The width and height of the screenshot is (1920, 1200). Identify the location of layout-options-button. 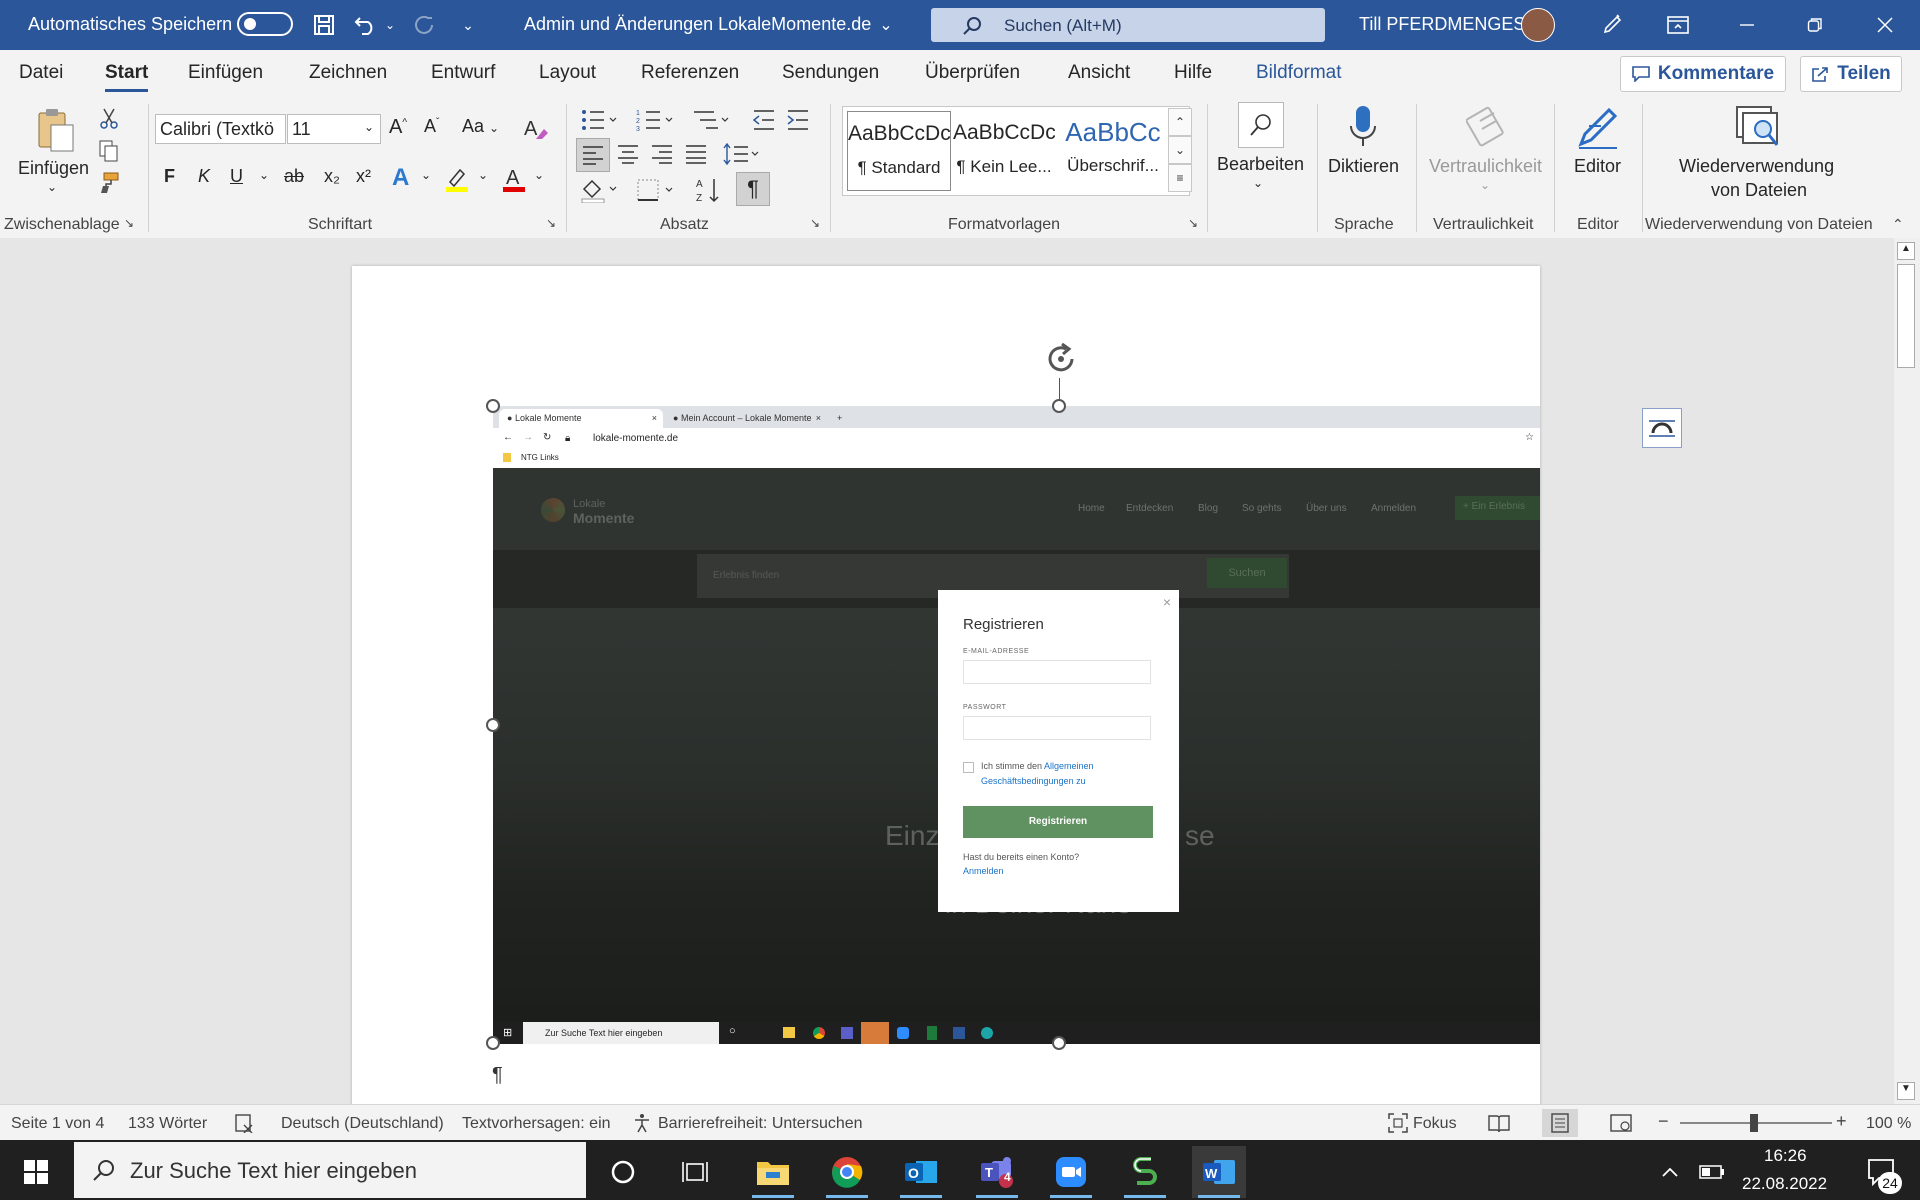
(1662, 428).